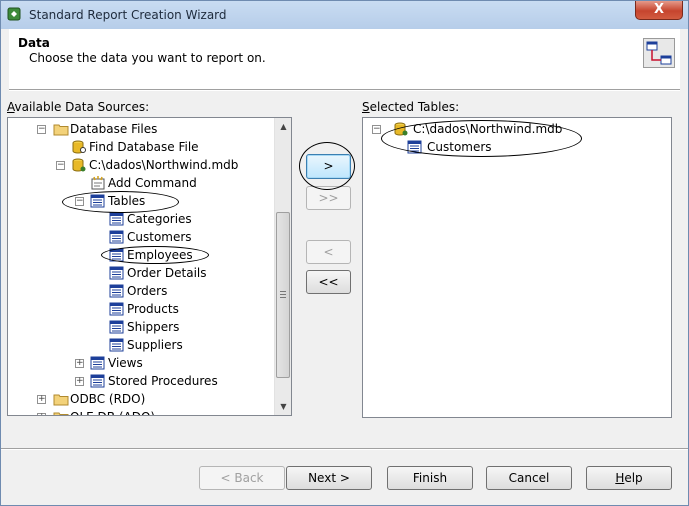 This screenshot has height=506, width=689. What do you see at coordinates (147, 58) in the screenshot?
I see `page-subtitle: Choose the data you want to report on.` at bounding box center [147, 58].